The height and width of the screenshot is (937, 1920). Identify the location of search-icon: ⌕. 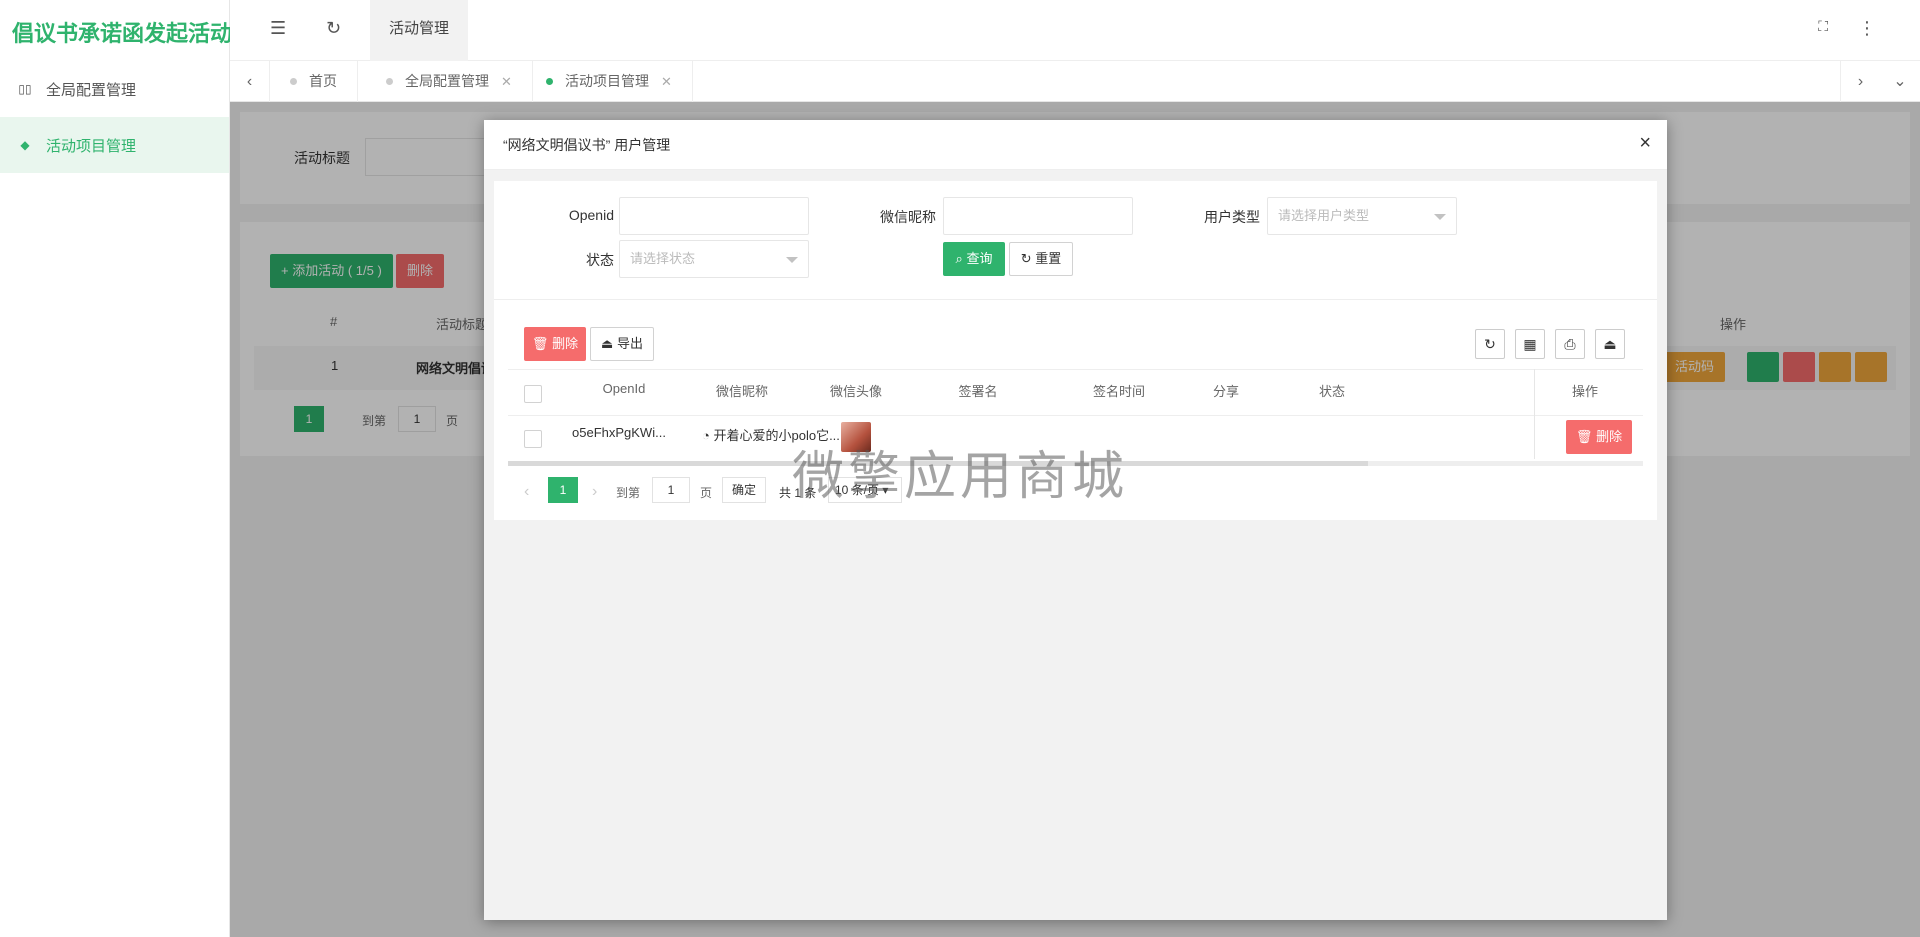
(959, 258).